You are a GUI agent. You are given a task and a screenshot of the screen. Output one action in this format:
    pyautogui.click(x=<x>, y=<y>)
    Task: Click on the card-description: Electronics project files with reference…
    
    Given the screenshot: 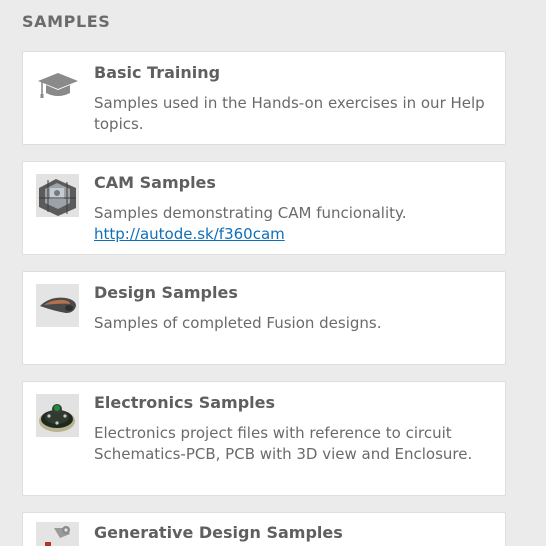 What is the action you would take?
    pyautogui.click(x=283, y=443)
    